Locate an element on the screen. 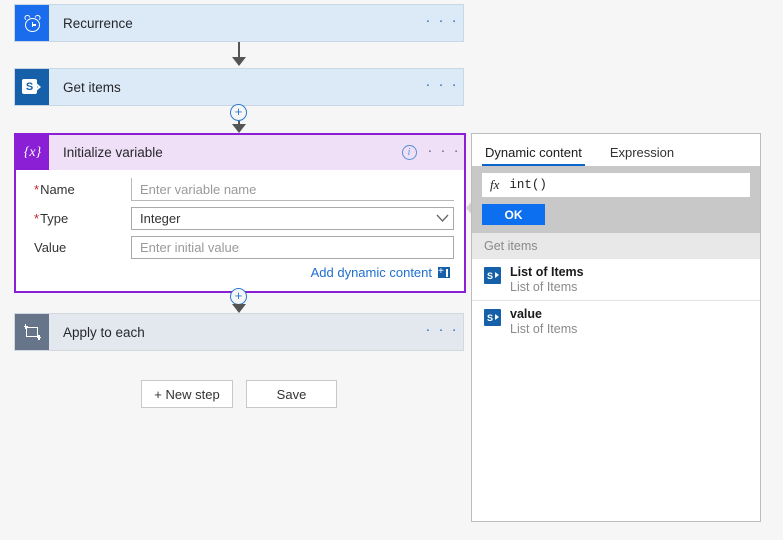  tab-expression: Expression is located at coordinates (642, 155).